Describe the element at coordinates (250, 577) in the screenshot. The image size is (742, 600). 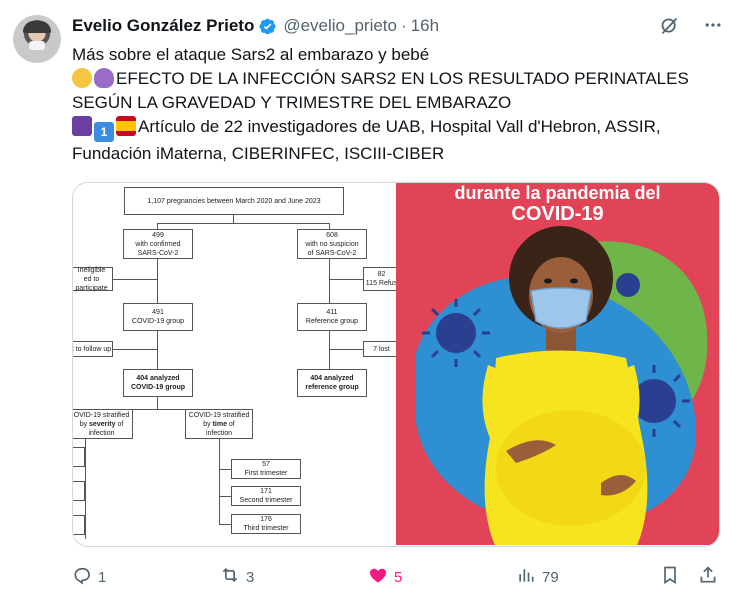
I see `repost-count: 3` at that location.